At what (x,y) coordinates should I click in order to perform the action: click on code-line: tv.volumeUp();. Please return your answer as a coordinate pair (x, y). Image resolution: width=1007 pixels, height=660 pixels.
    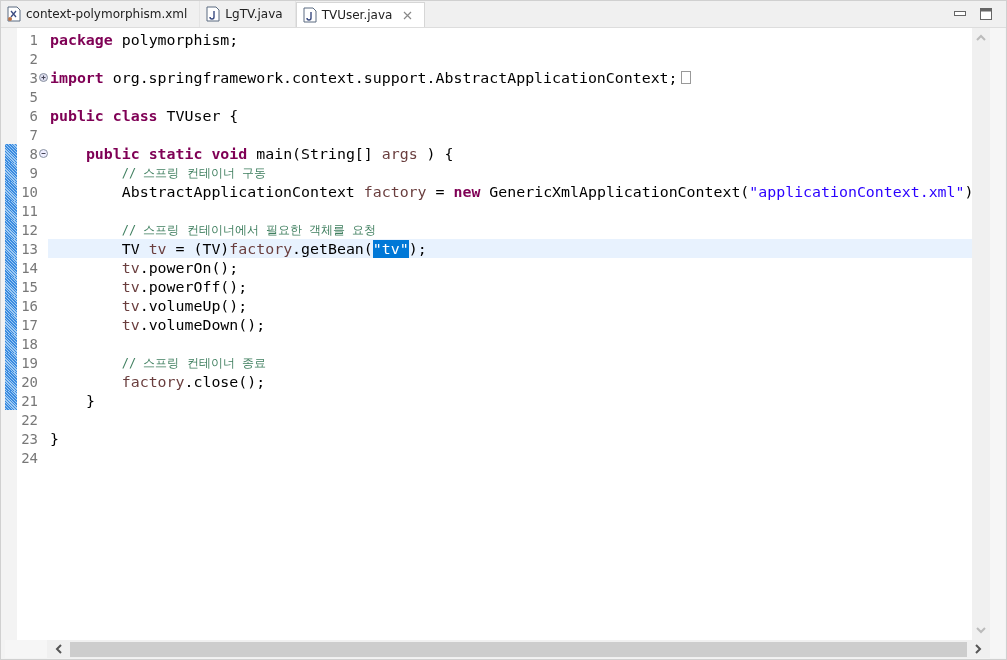
    Looking at the image, I should click on (184, 305).